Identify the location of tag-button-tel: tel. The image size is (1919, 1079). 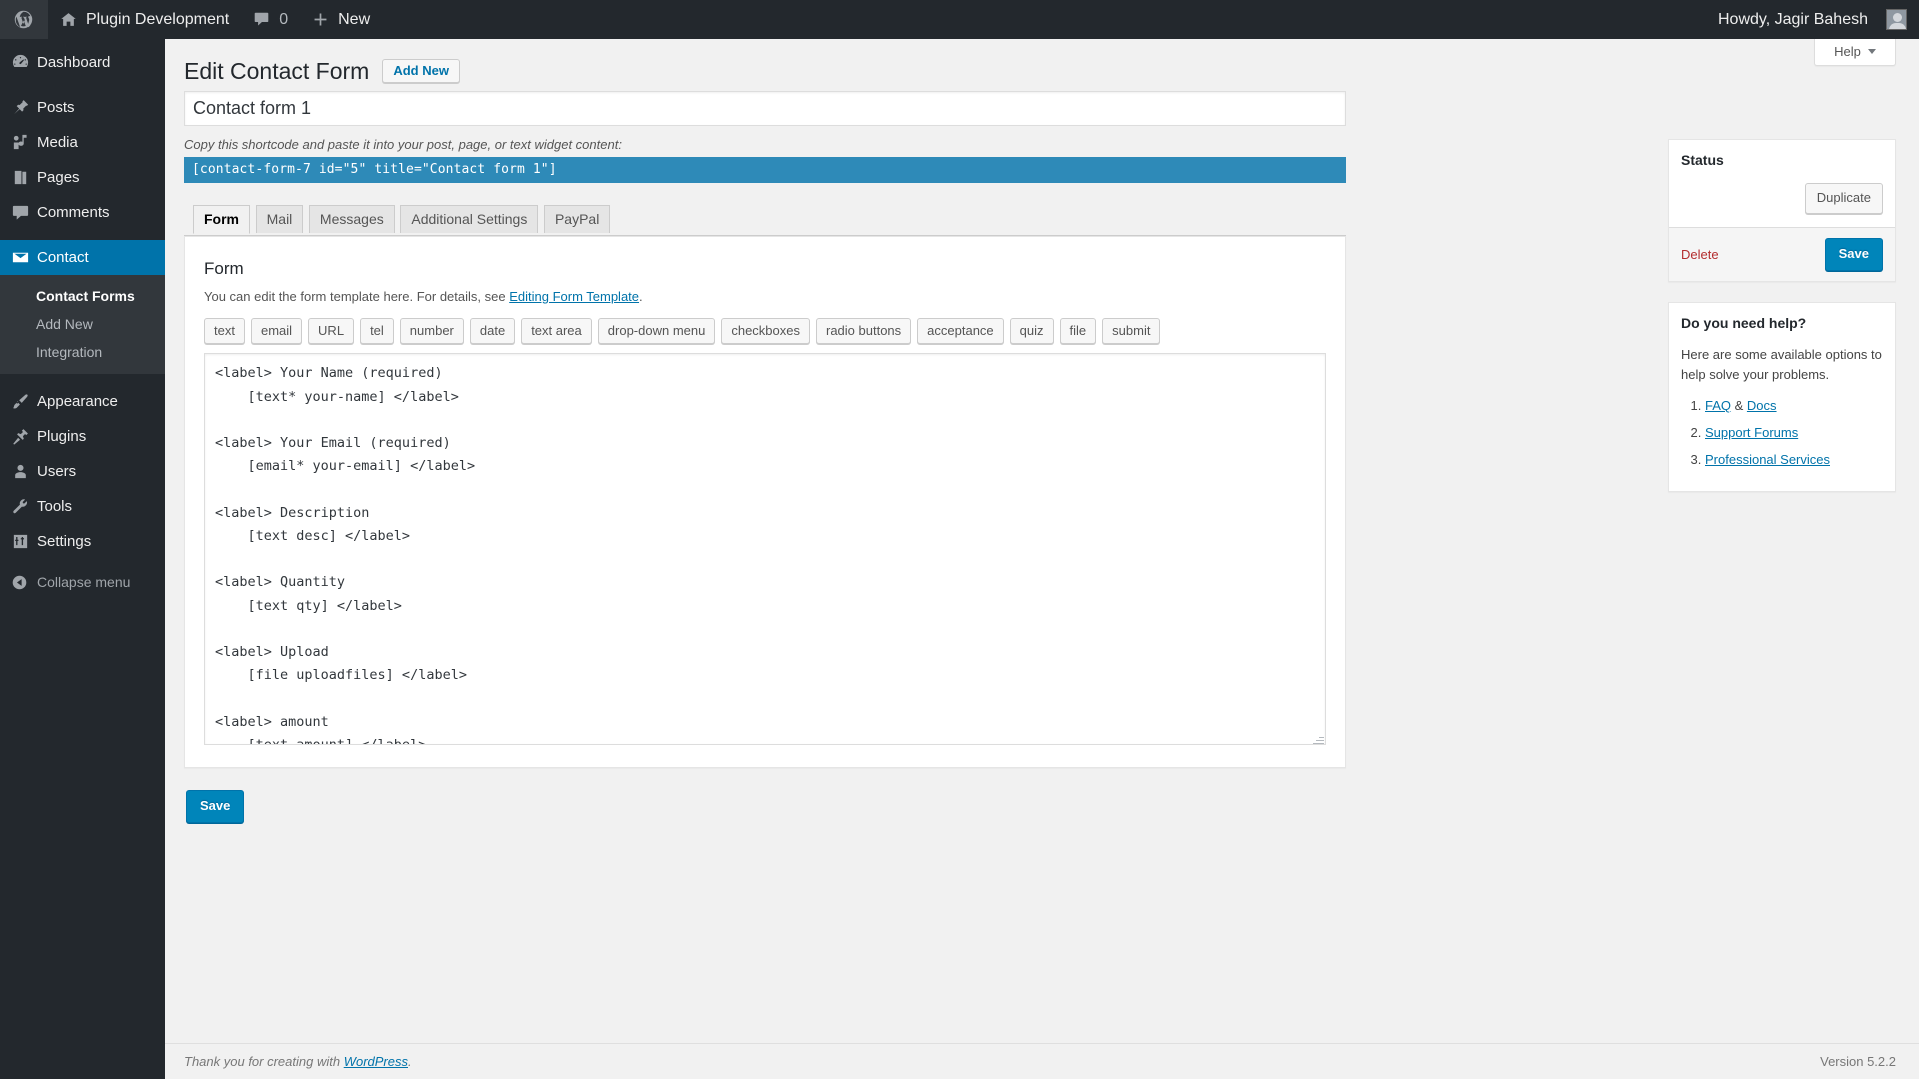
(377, 331).